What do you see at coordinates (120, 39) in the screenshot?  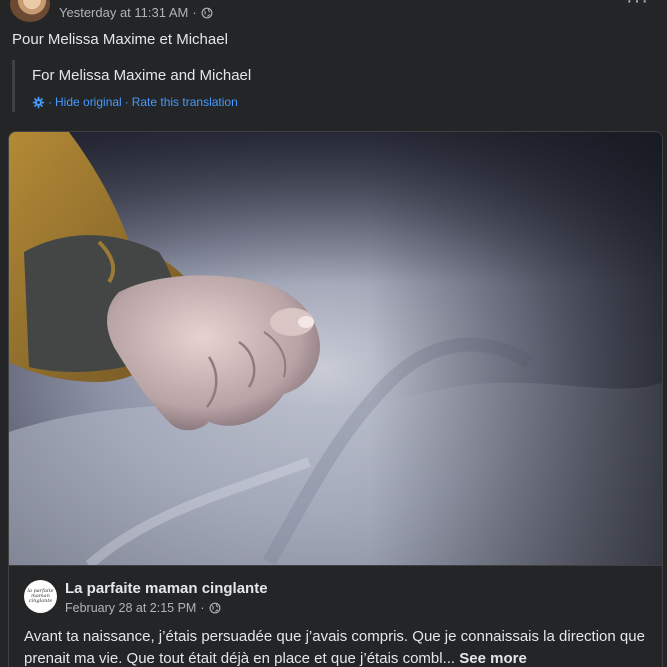 I see `post-caption: Pour Melissa Maxime et Michael` at bounding box center [120, 39].